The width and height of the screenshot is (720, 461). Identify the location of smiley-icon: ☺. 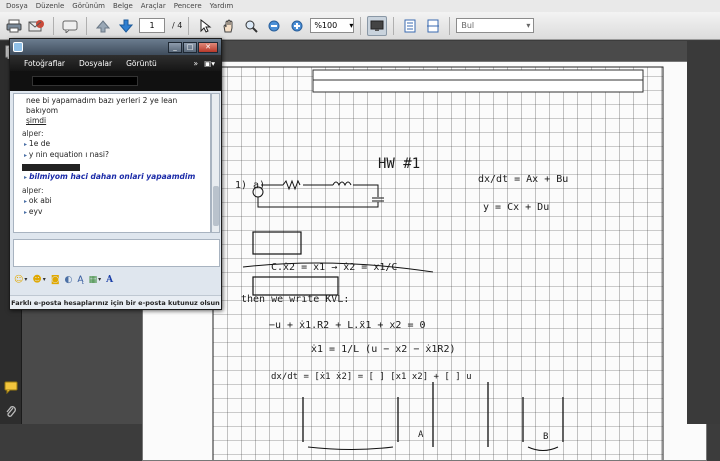
(19, 279).